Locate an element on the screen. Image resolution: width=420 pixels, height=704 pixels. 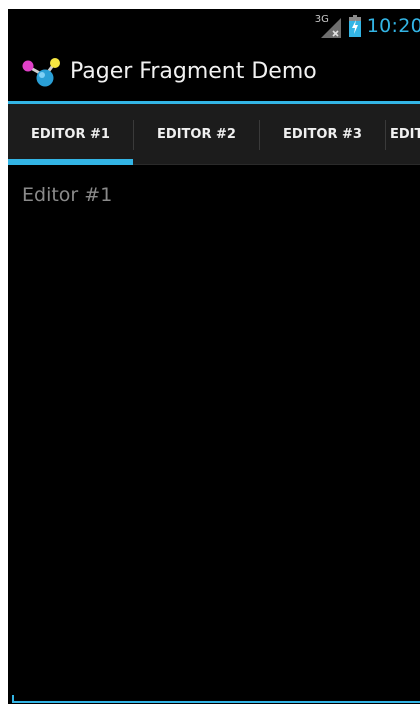
tab-strip: EDITOR #1 EDITOR #2 EDITOR #3 EDITOR #4 is located at coordinates (214, 134).